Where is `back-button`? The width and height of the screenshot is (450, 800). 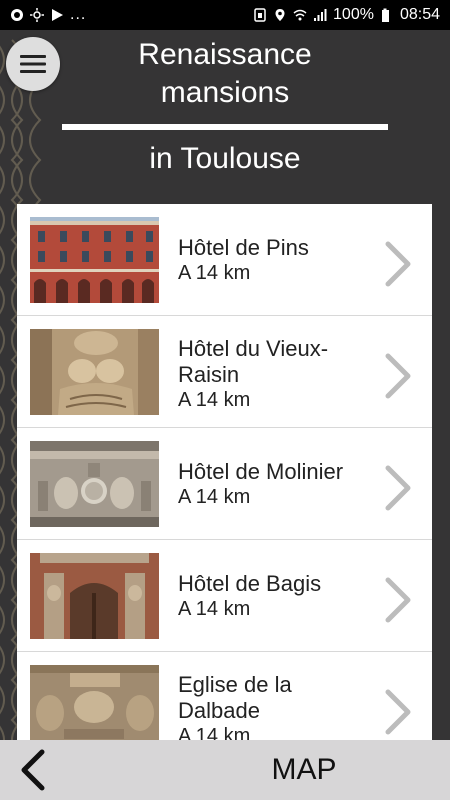
back-button is located at coordinates (34, 770).